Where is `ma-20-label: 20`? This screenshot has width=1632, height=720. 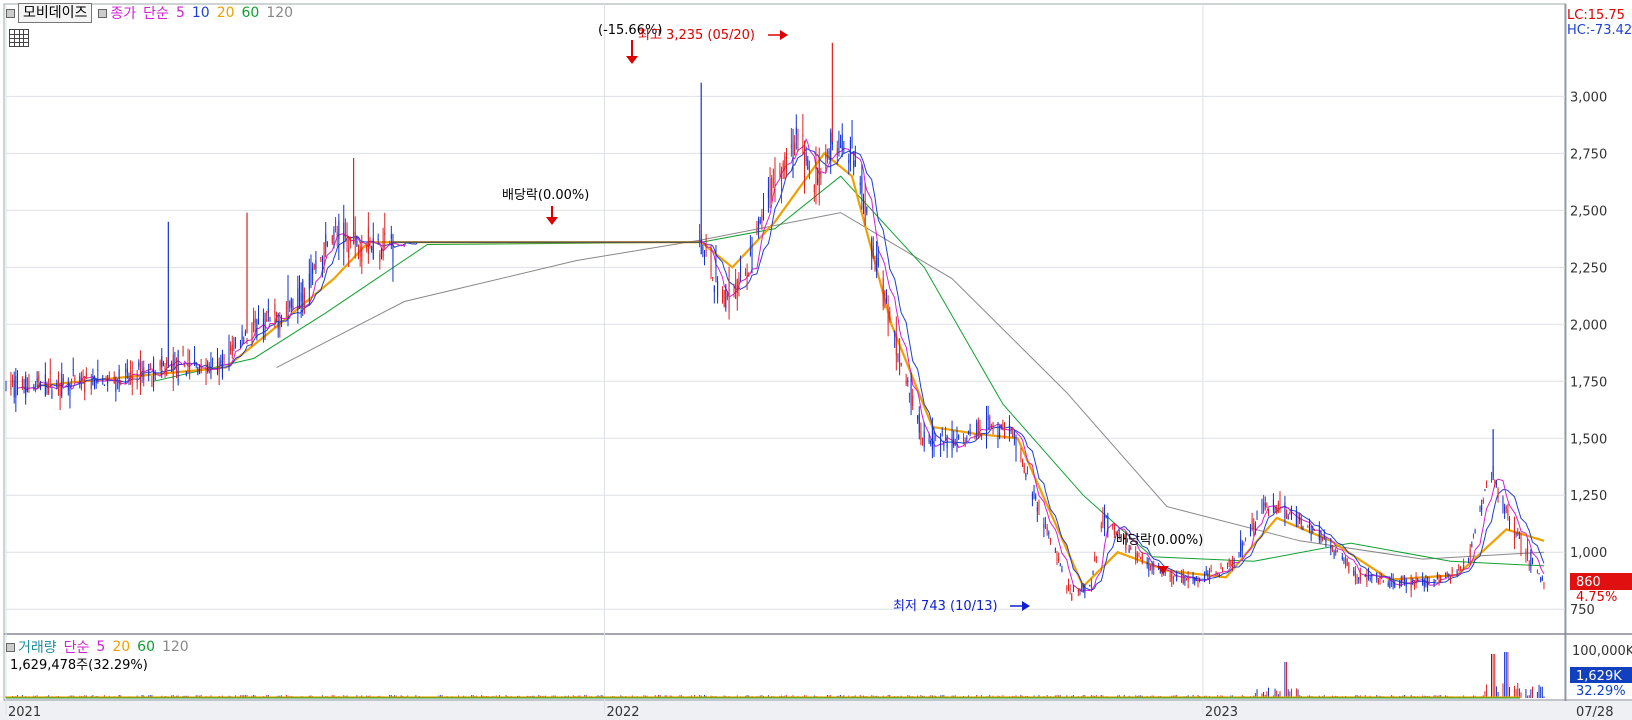
ma-20-label: 20 is located at coordinates (226, 13).